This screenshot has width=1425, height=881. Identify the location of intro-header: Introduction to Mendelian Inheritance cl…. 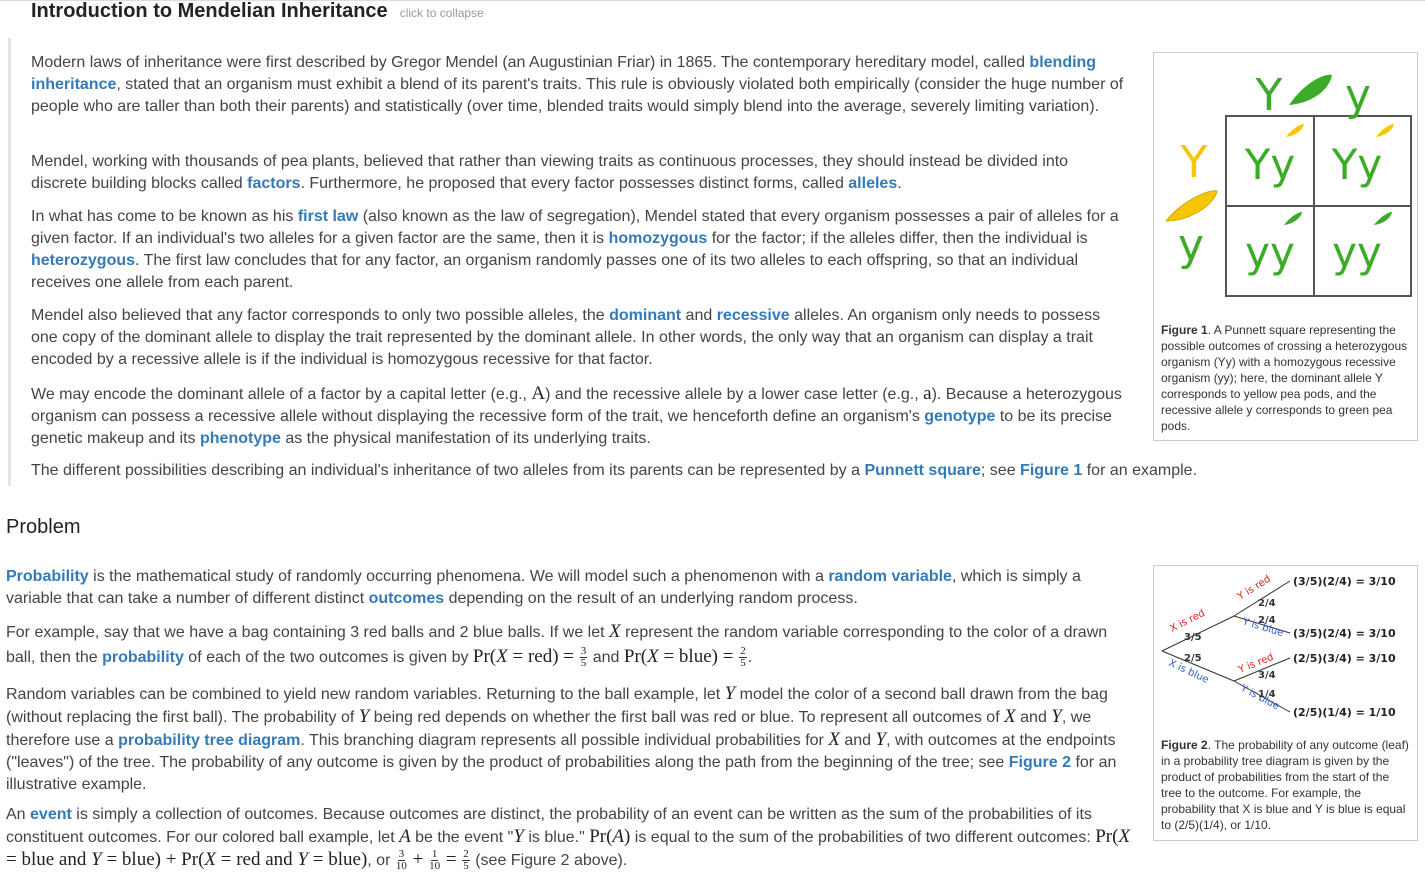
(257, 13).